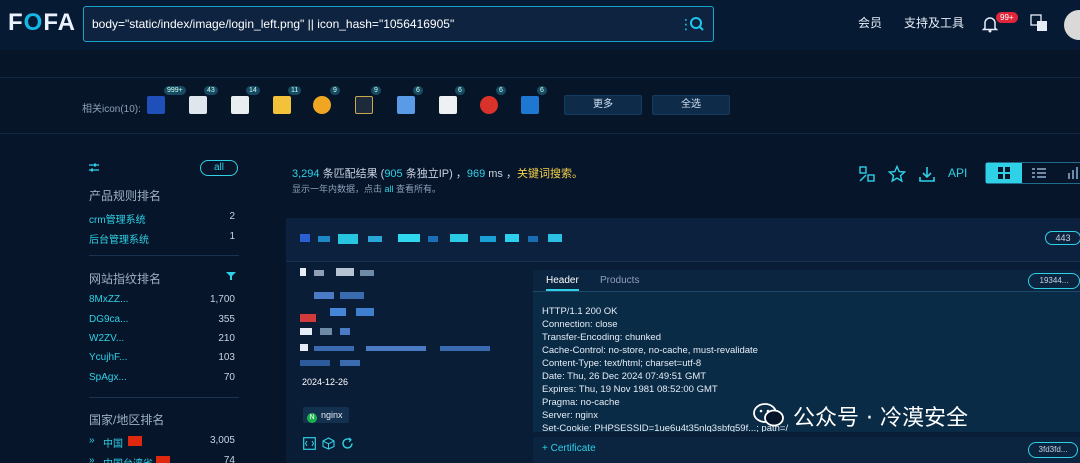 Image resolution: width=1080 pixels, height=463 pixels. What do you see at coordinates (434, 174) in the screenshot?
I see `ip-text: 条独立IP) ，` at bounding box center [434, 174].